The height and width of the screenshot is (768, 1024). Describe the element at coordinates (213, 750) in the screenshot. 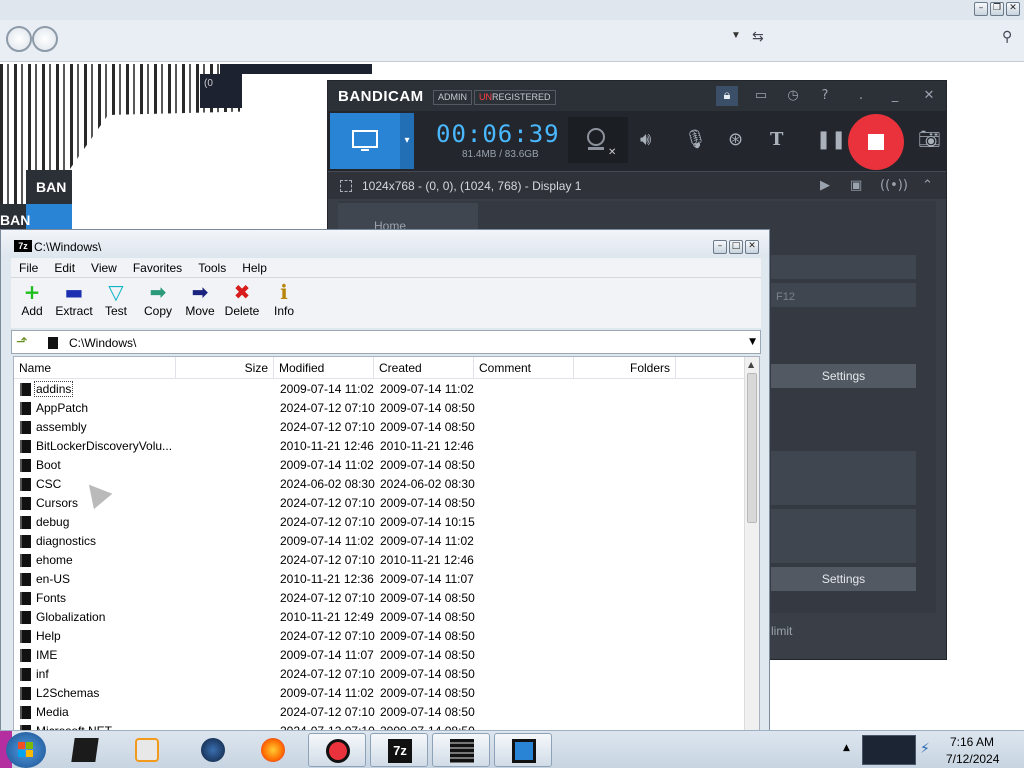

I see `task-globe` at that location.